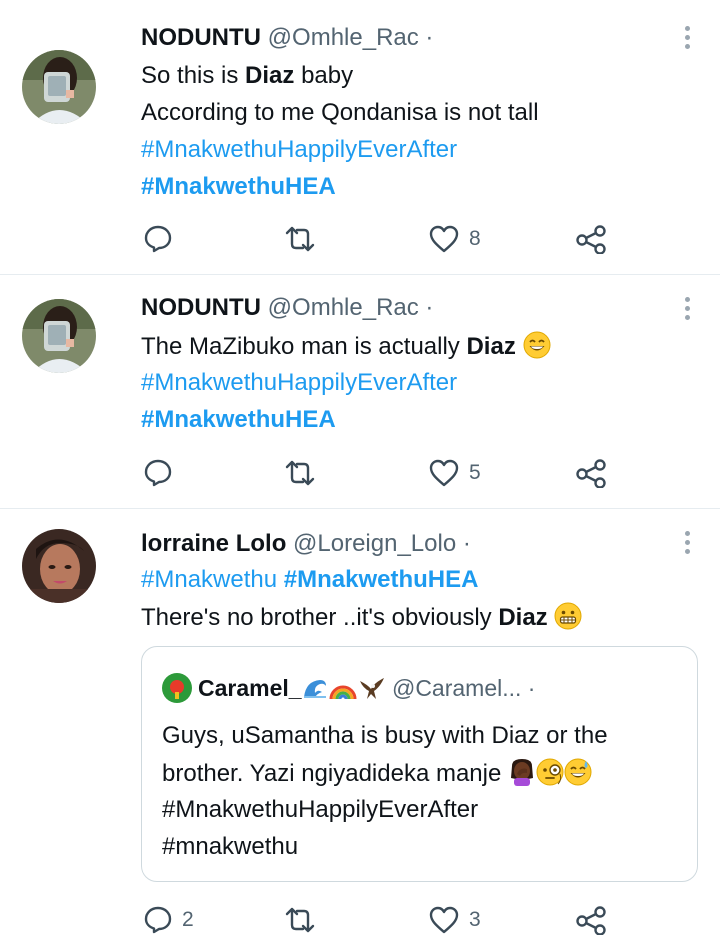  What do you see at coordinates (475, 919) in the screenshot?
I see `like-count: 3` at bounding box center [475, 919].